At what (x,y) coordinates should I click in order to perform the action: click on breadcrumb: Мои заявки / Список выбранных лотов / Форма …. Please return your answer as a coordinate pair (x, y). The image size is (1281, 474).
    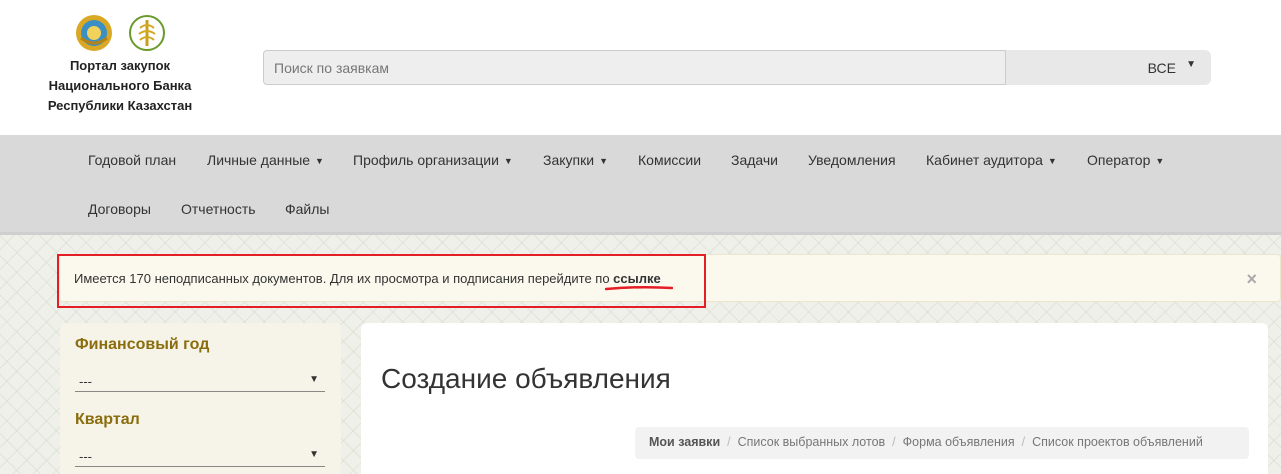
    Looking at the image, I should click on (942, 443).